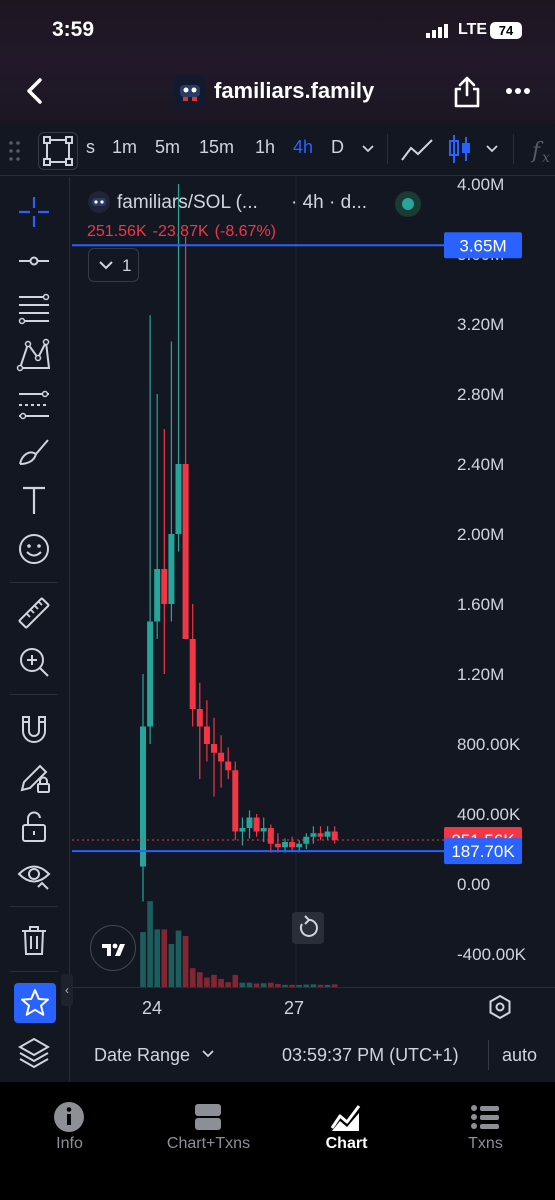 Image resolution: width=555 pixels, height=1200 pixels. I want to click on brush-tool, so click(34, 452).